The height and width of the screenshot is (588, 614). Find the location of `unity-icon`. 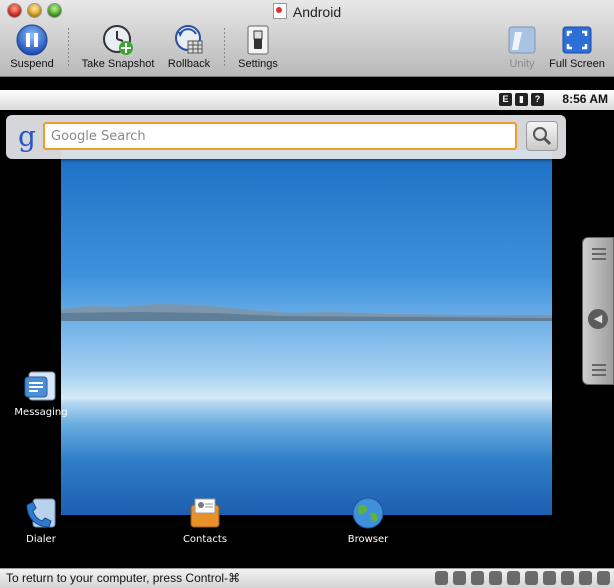

unity-icon is located at coordinates (522, 40).